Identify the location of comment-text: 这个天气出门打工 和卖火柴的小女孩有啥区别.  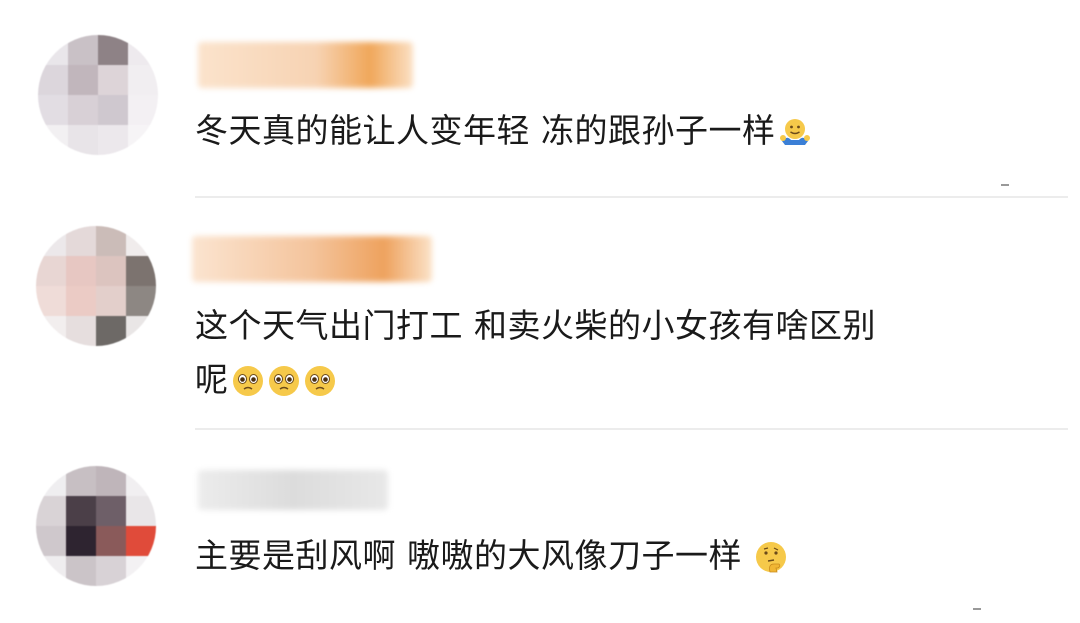
(535, 326).